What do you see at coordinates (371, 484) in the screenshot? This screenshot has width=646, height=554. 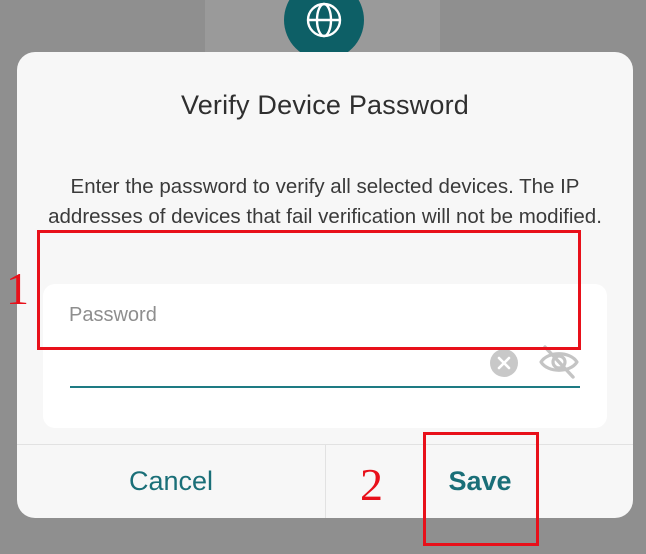 I see `annotation-marker-2: 2` at bounding box center [371, 484].